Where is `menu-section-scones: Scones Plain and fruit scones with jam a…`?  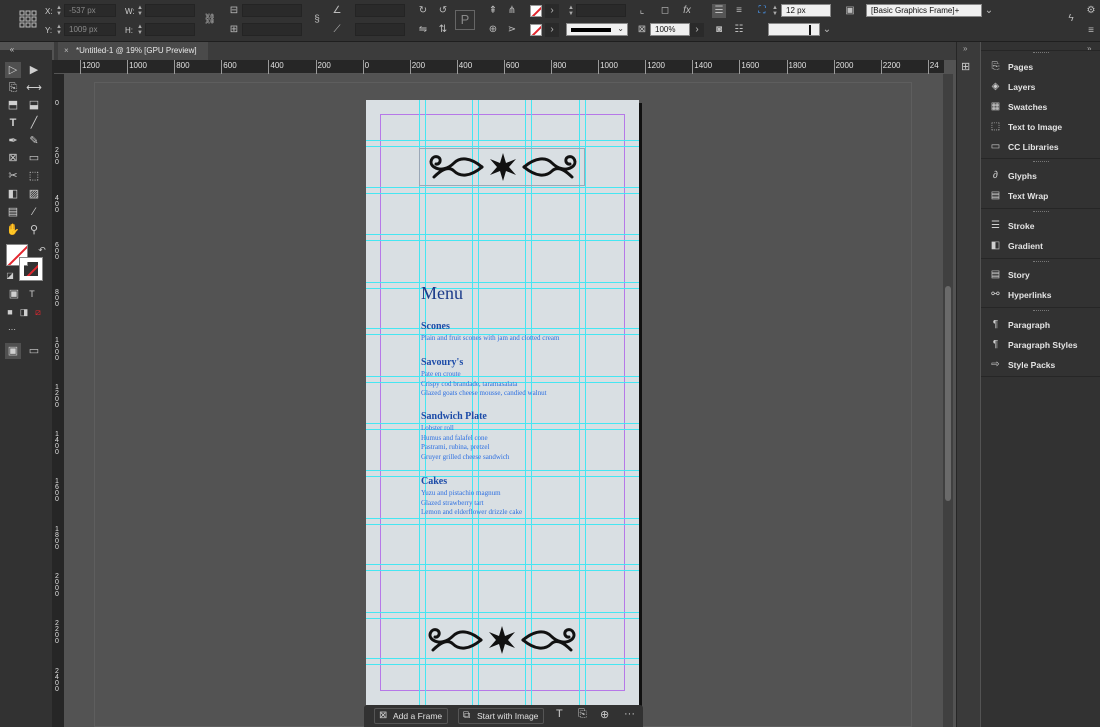
menu-section-scones: Scones Plain and fruit scones with jam a… is located at coordinates (490, 332).